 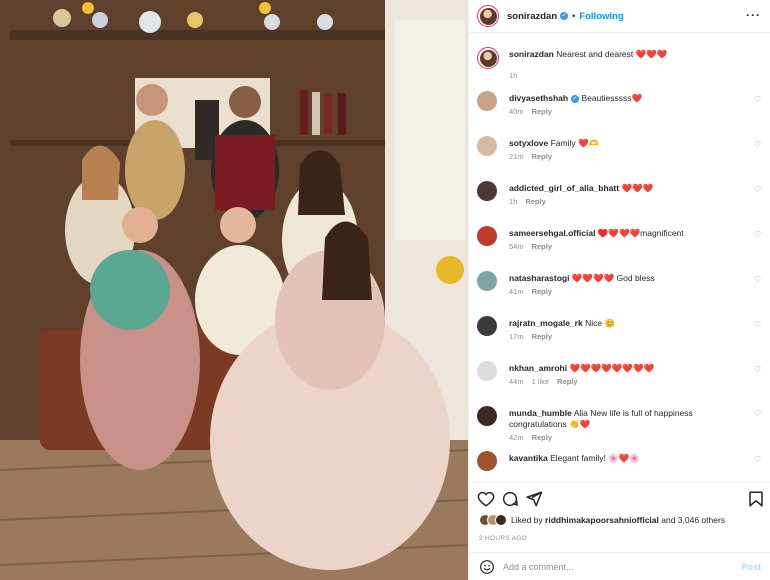 I want to click on action-bar, so click(x=619, y=497).